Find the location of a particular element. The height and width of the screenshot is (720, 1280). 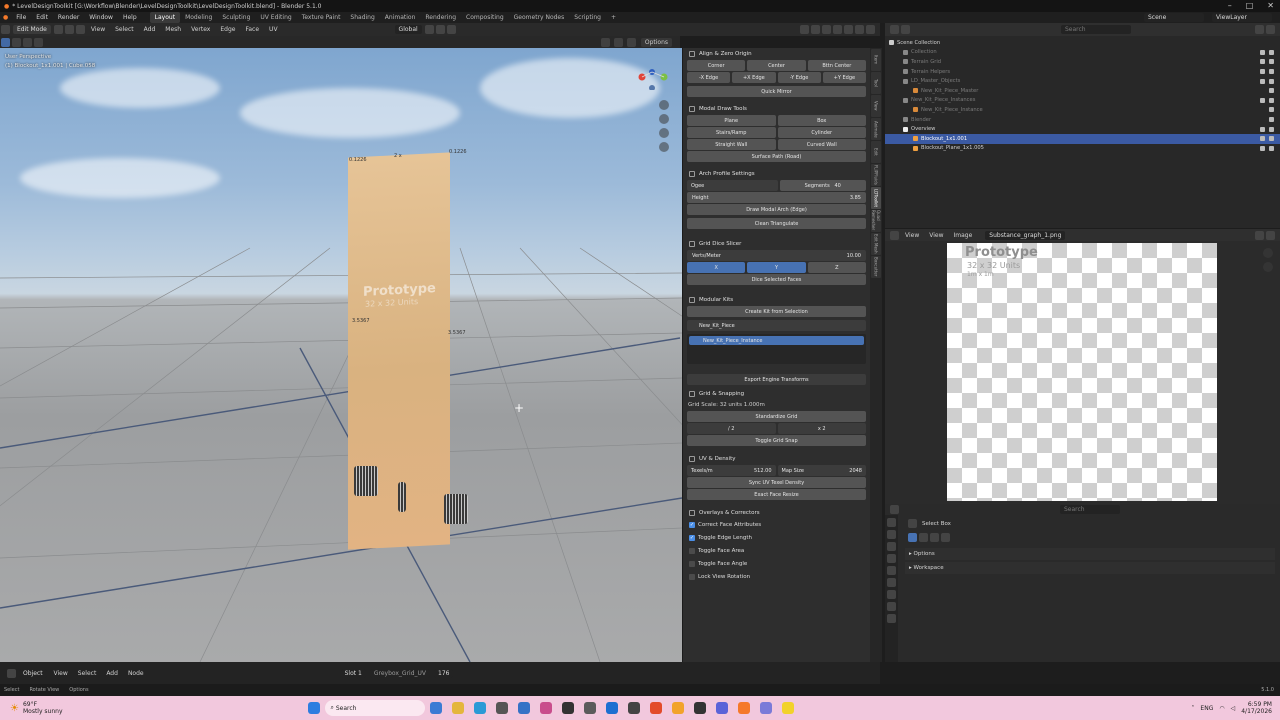

vp-menu-mesh: Mesh is located at coordinates (173, 29).